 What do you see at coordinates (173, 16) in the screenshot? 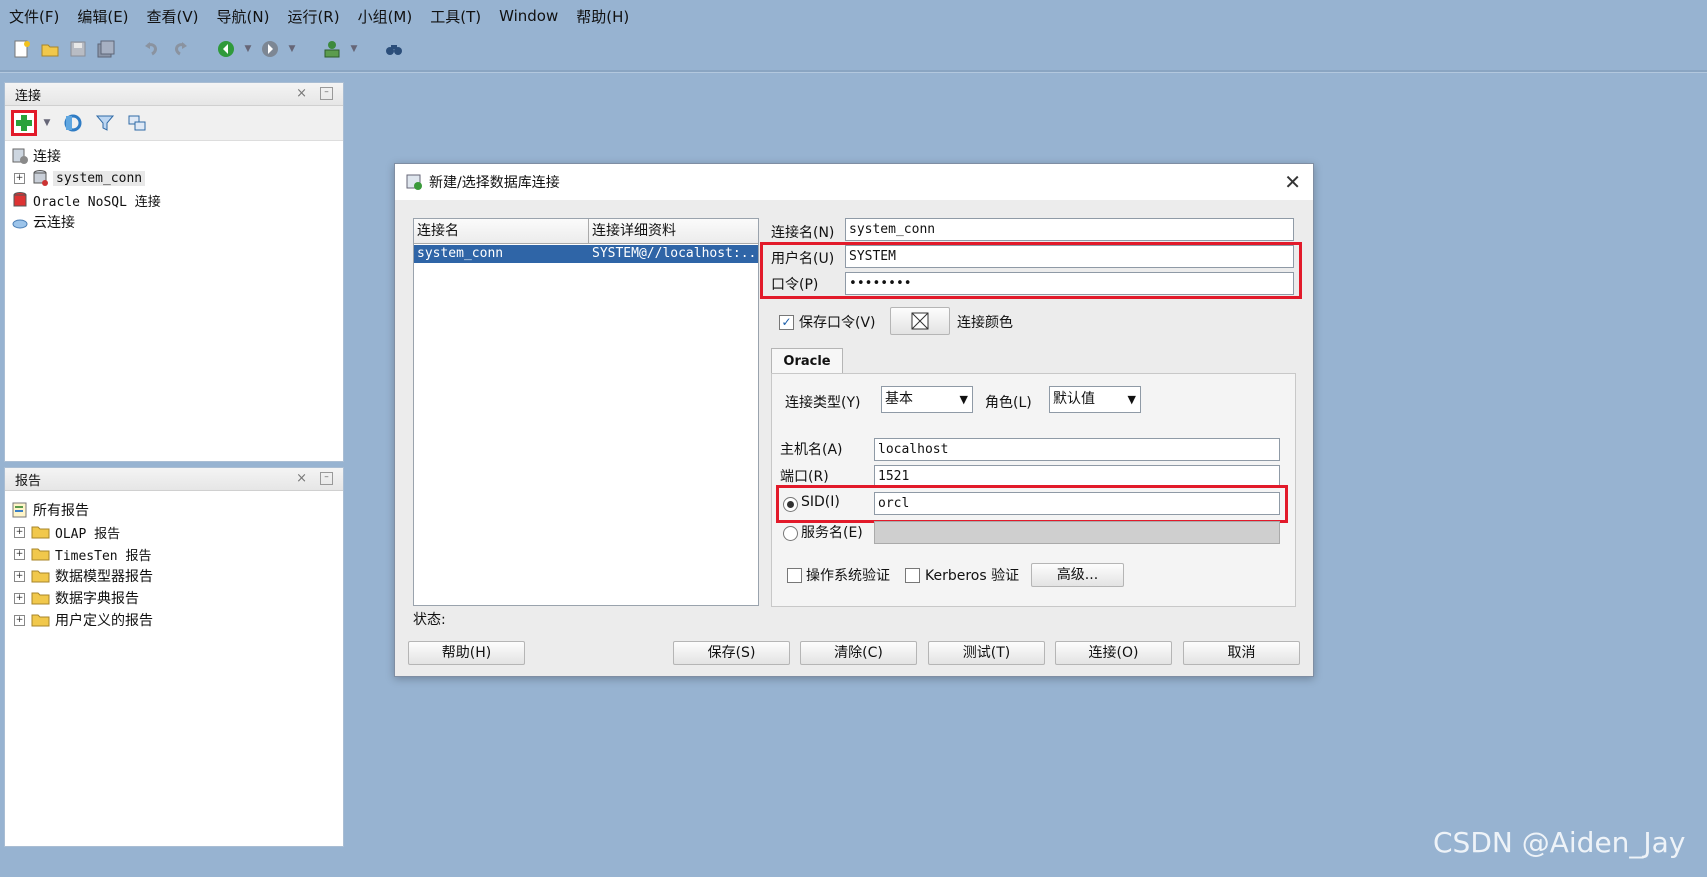
I see `menu-view: 查看(V)` at bounding box center [173, 16].